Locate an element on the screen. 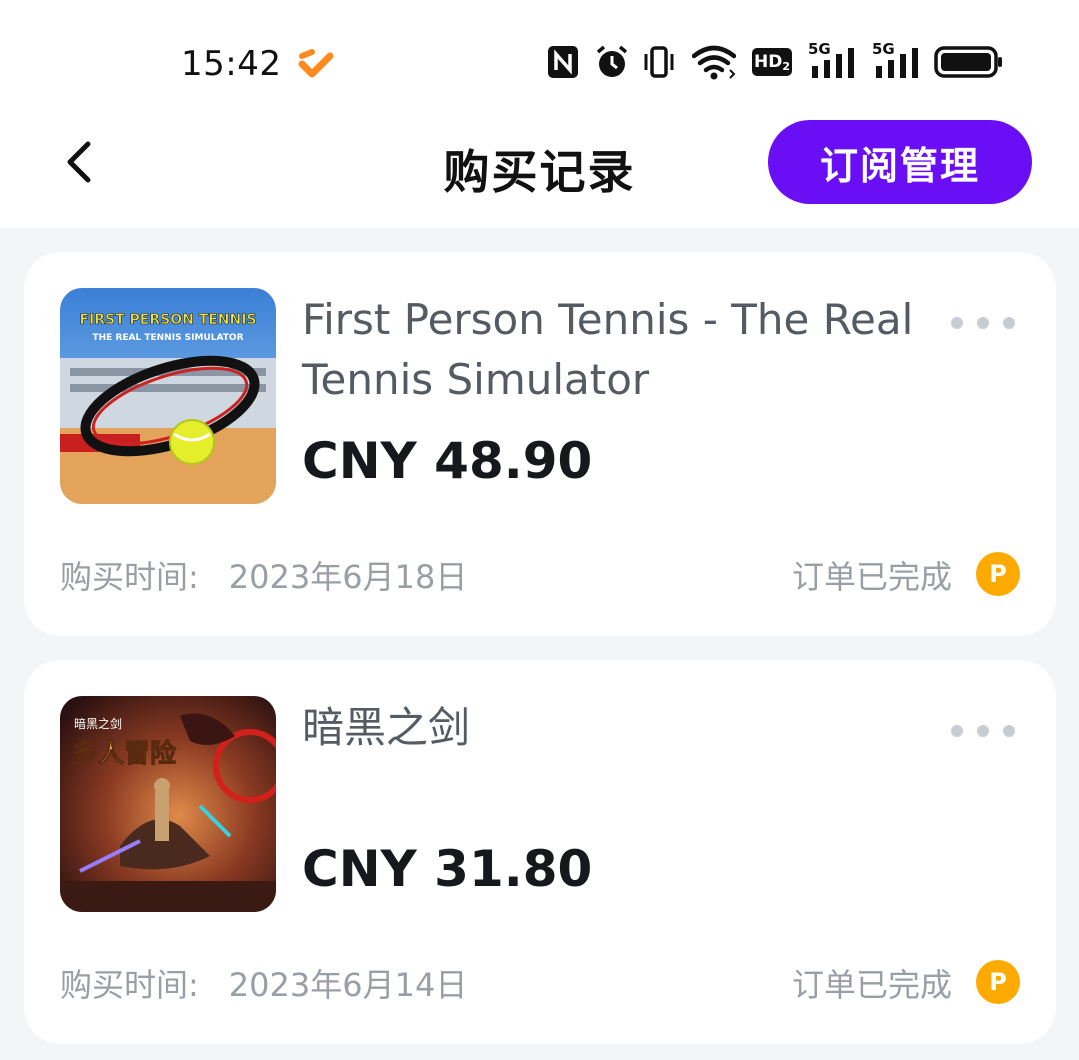 This screenshot has height=1060, width=1079. back-button is located at coordinates (80, 162).